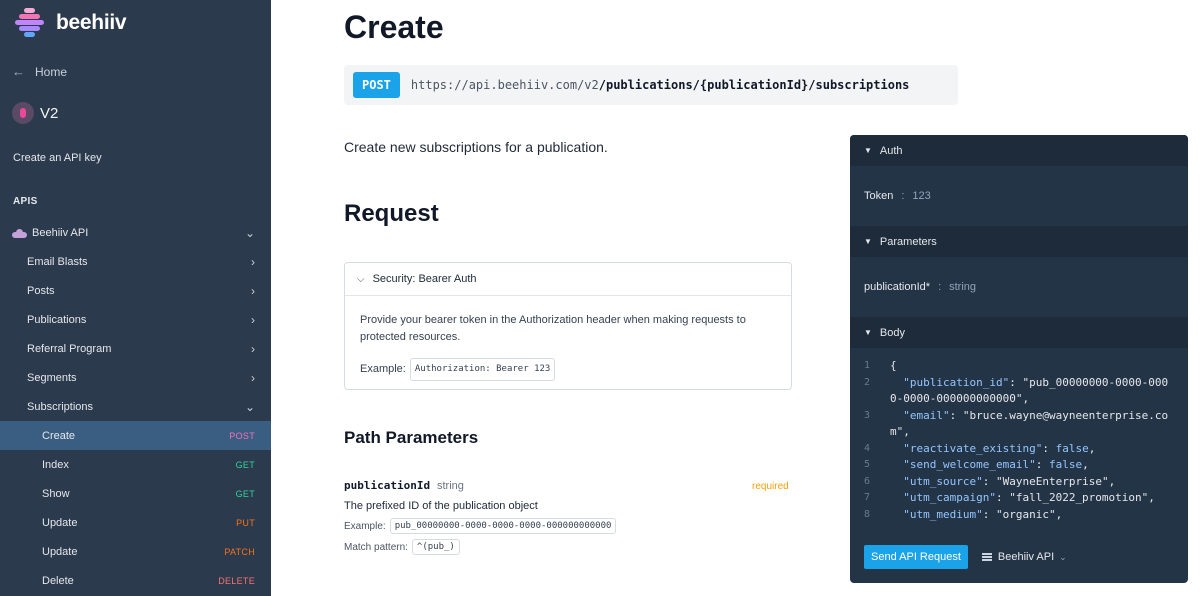  Describe the element at coordinates (387, 485) in the screenshot. I see `param-name: publicationId` at that location.